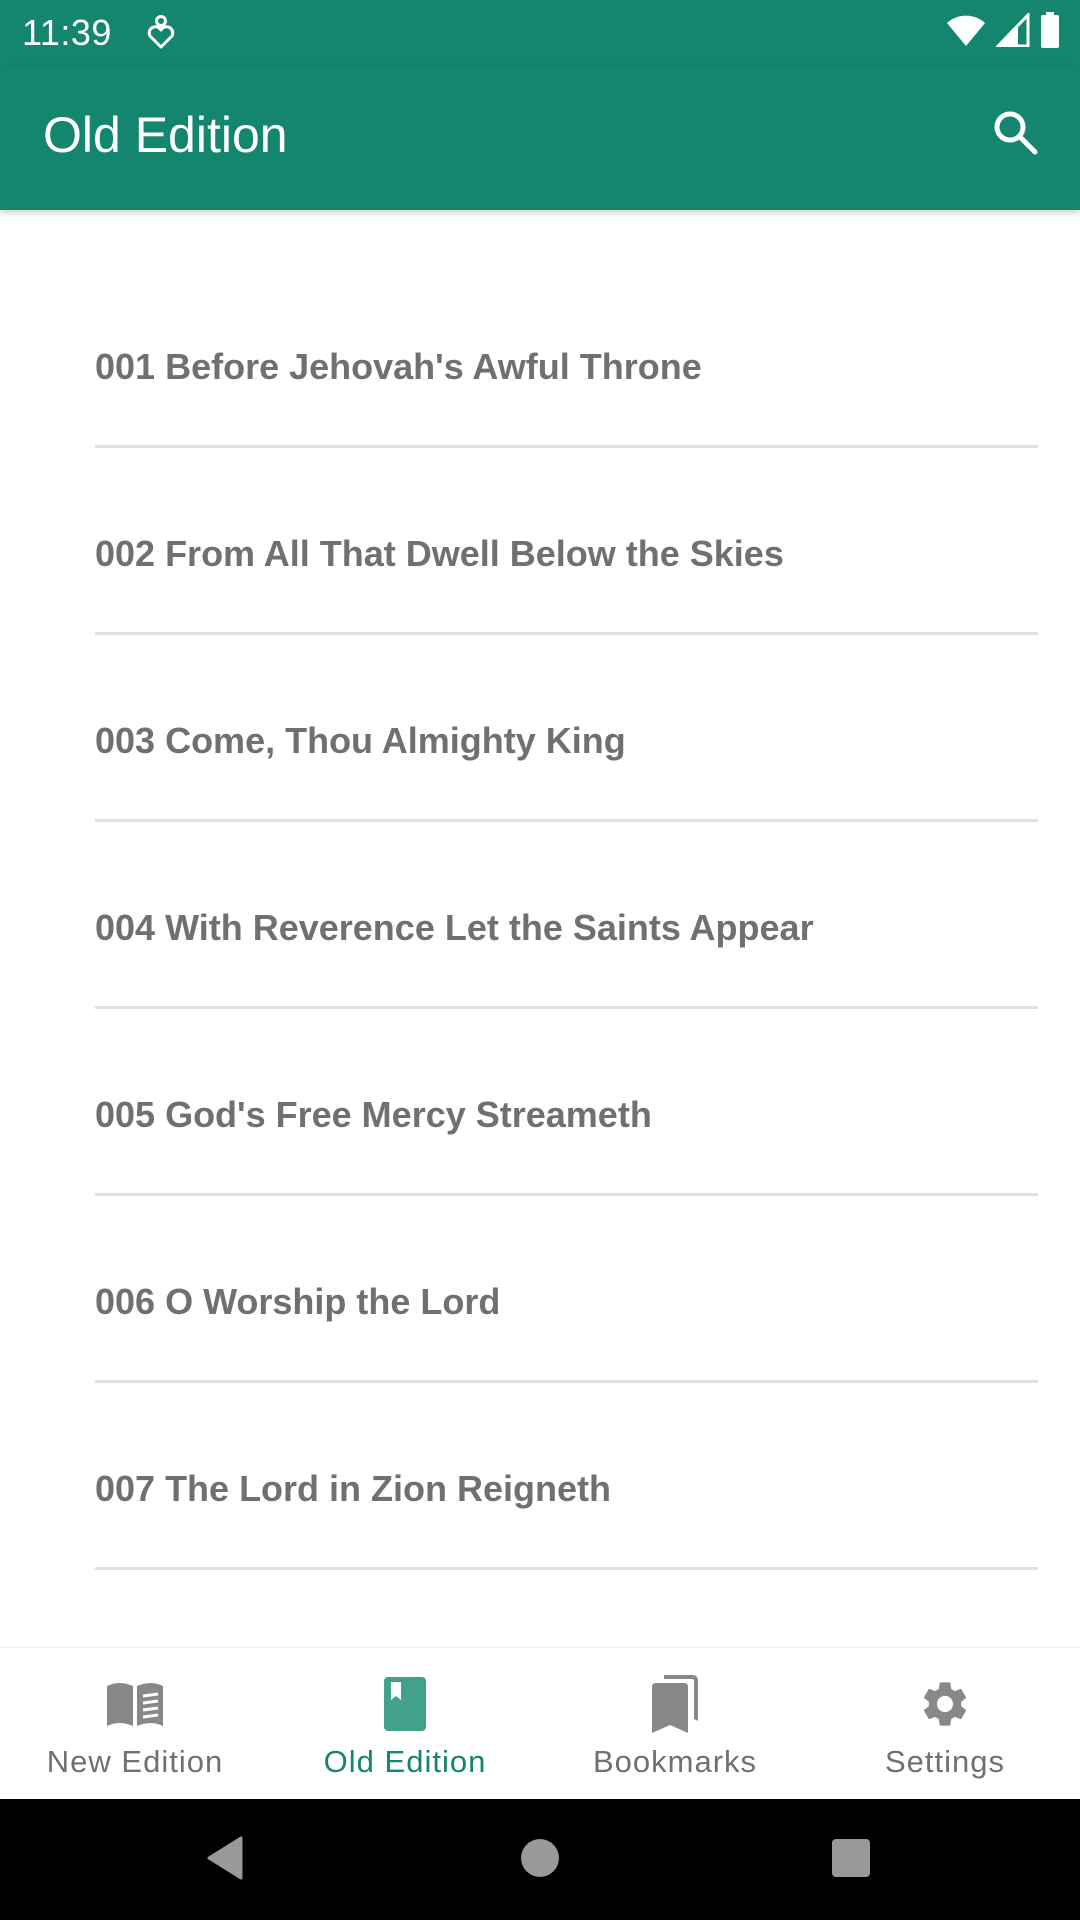  I want to click on list-item: 004 With Reverence Let the Saints Appear, so click(540, 915).